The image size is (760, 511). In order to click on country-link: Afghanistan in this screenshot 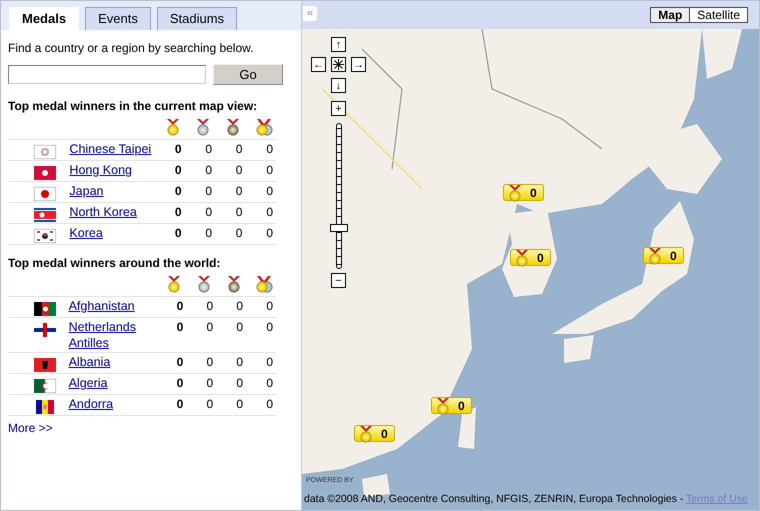, I will do `click(101, 306)`.